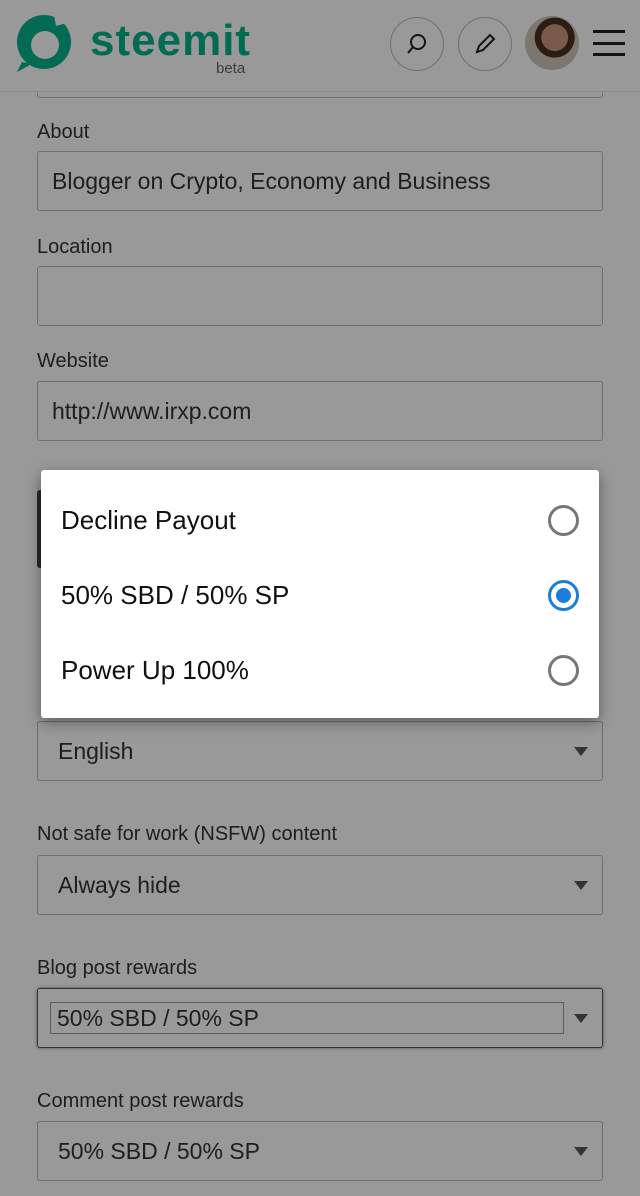 This screenshot has width=640, height=1196. Describe the element at coordinates (155, 670) in the screenshot. I see `option-label: Power Up 100%` at that location.